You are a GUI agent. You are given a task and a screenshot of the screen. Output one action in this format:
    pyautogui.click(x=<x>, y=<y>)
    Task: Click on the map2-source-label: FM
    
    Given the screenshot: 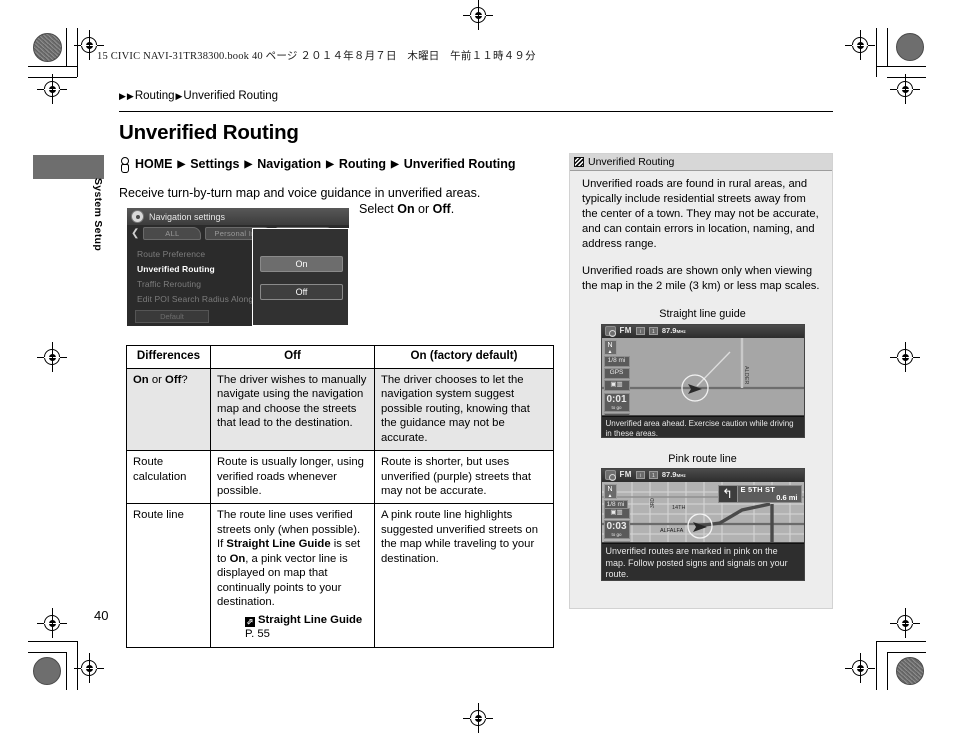 What is the action you would take?
    pyautogui.click(x=625, y=475)
    